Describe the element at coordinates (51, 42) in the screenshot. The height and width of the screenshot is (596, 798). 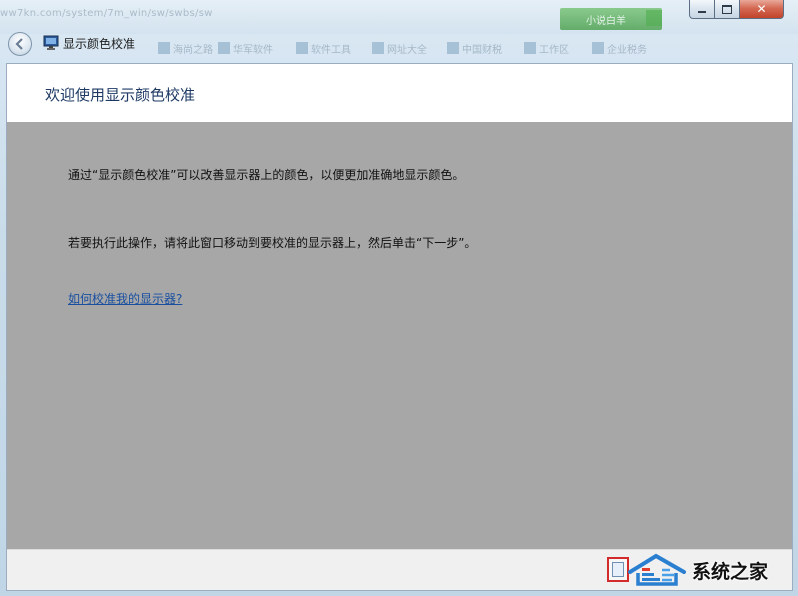
I see `monitor-icon` at that location.